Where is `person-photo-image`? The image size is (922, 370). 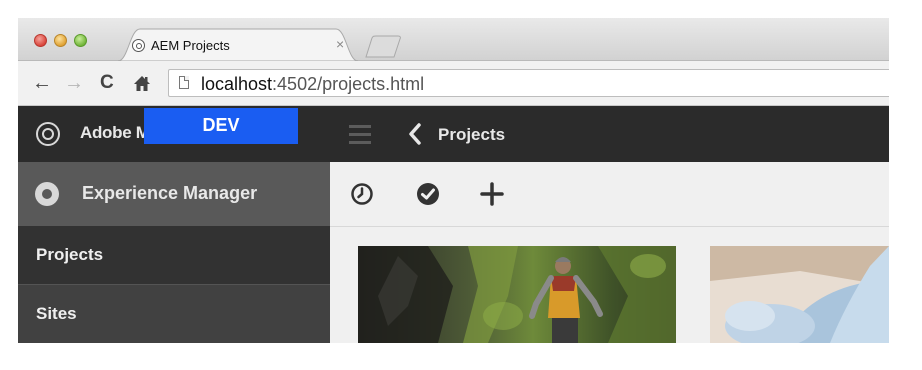 person-photo-image is located at coordinates (799, 294).